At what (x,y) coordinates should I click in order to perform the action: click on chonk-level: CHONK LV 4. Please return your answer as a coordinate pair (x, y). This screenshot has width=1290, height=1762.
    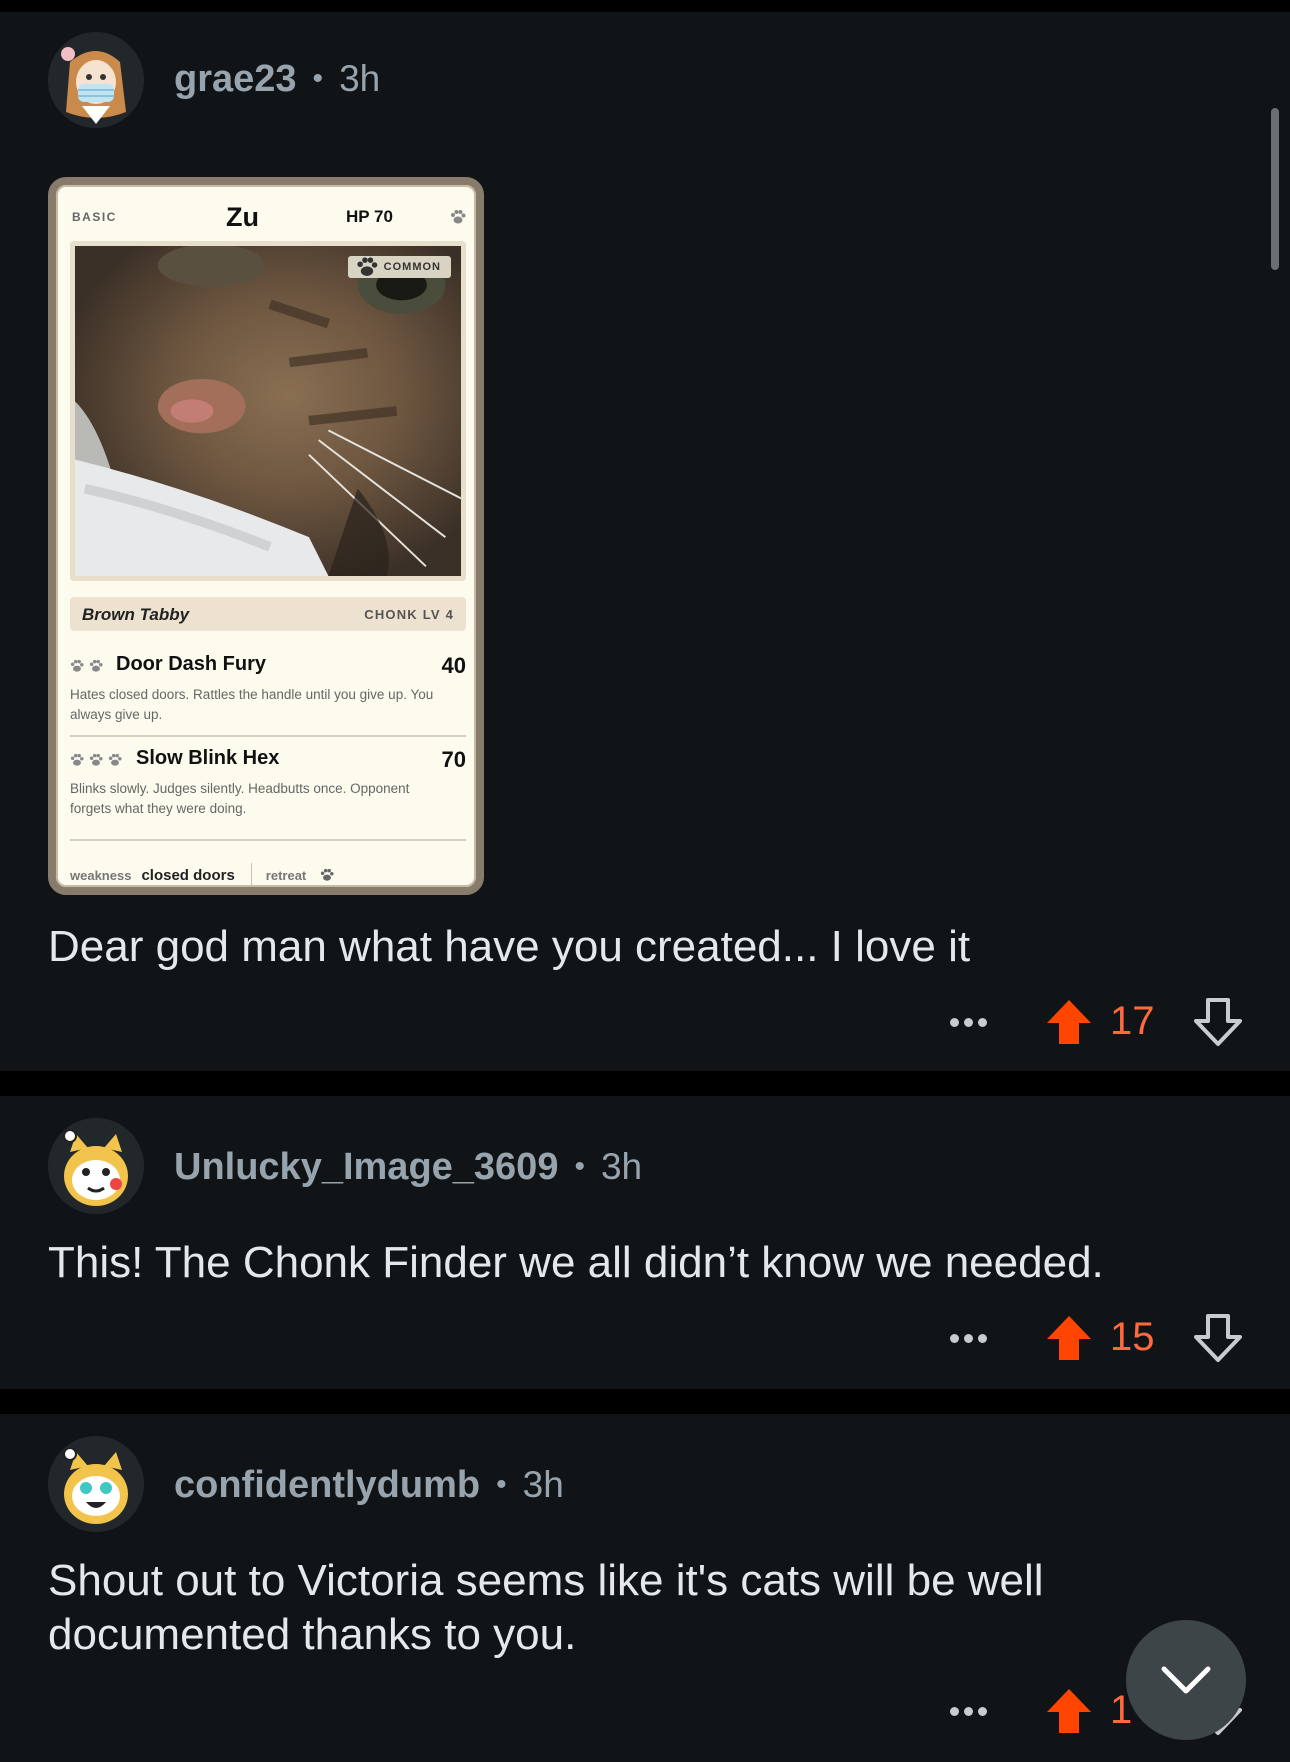
    Looking at the image, I should click on (409, 614).